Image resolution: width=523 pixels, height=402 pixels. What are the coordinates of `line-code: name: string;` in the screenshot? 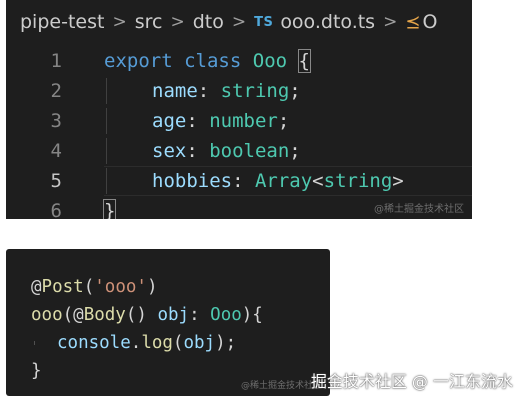 It's located at (202, 91).